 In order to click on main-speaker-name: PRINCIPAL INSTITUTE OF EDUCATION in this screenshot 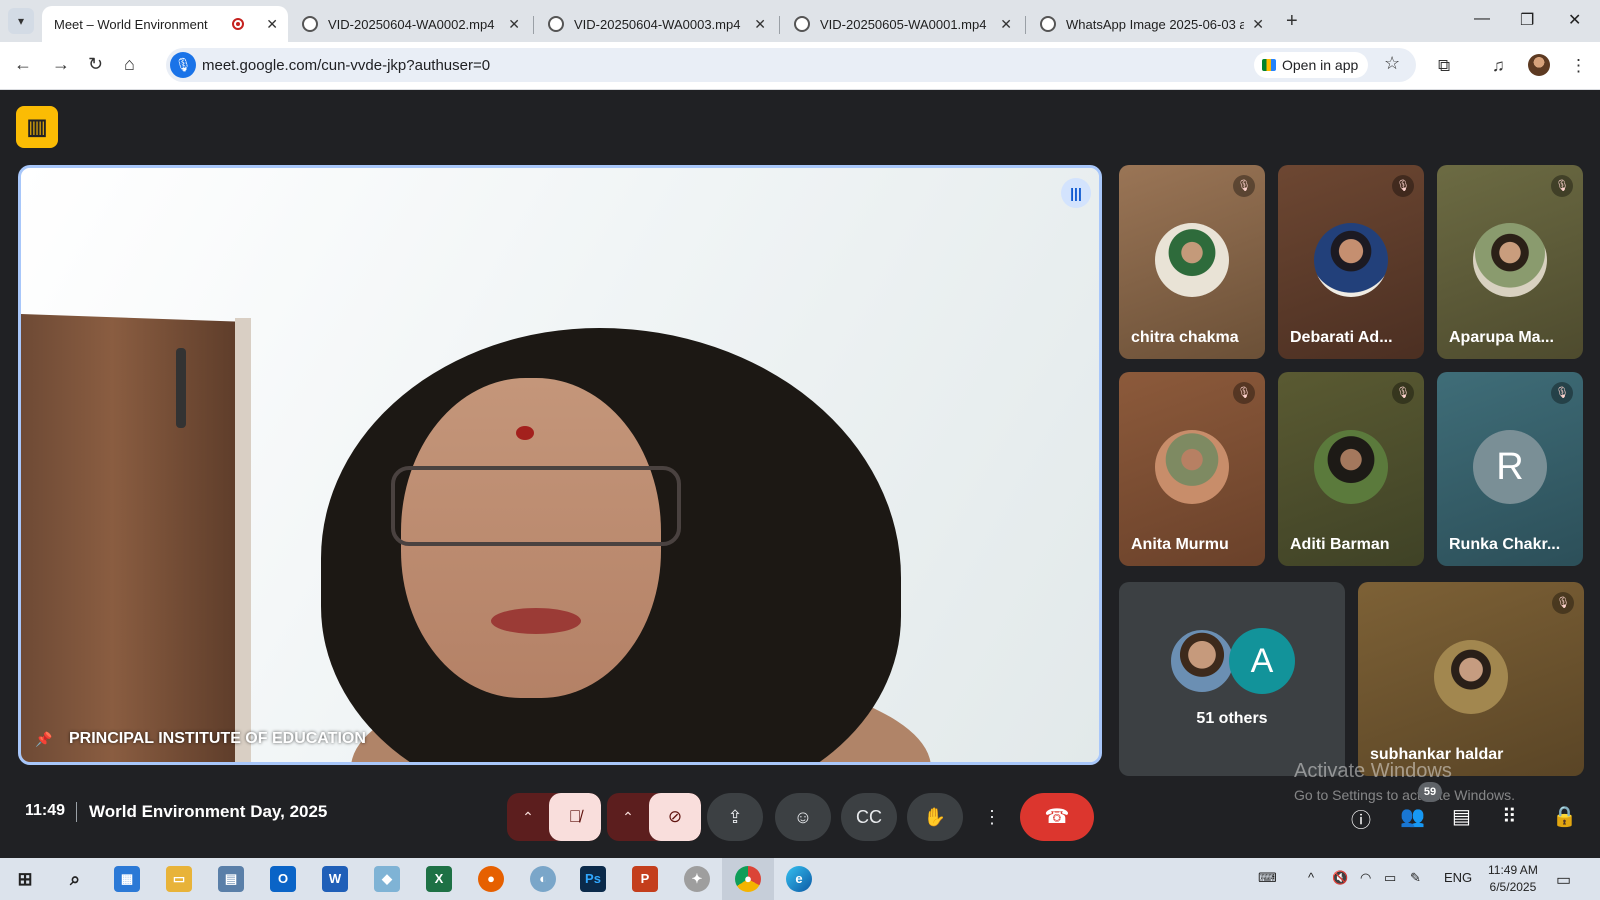, I will do `click(217, 738)`.